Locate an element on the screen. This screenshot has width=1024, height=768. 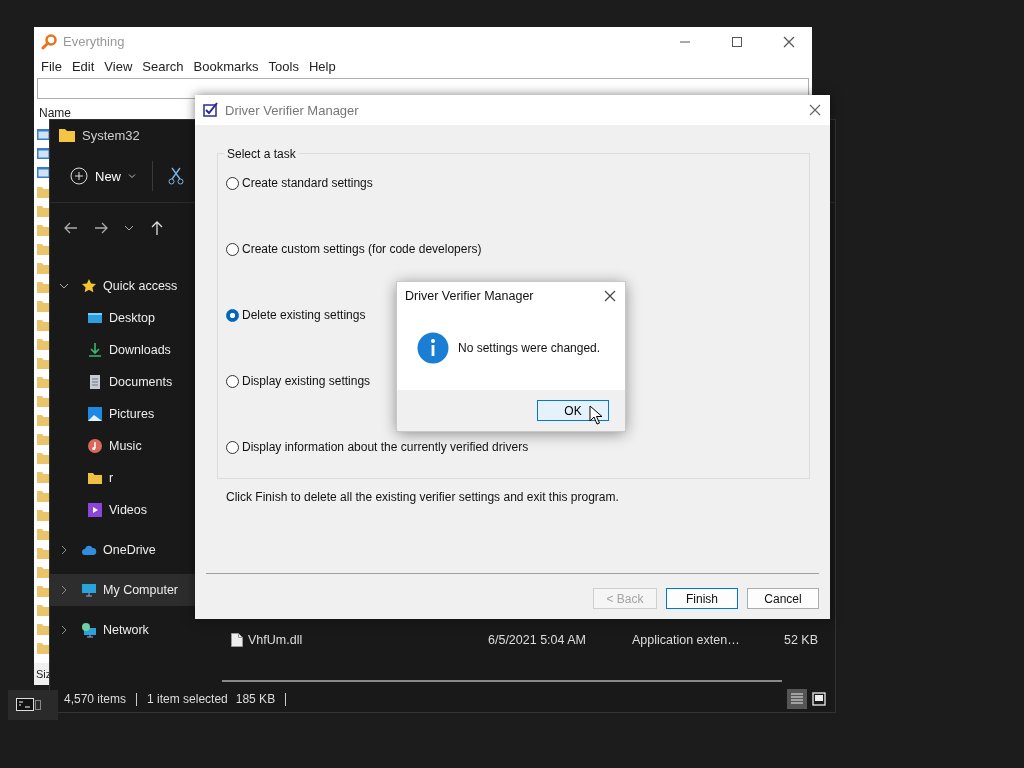
sidebar-item: OneDrive is located at coordinates (122, 550).